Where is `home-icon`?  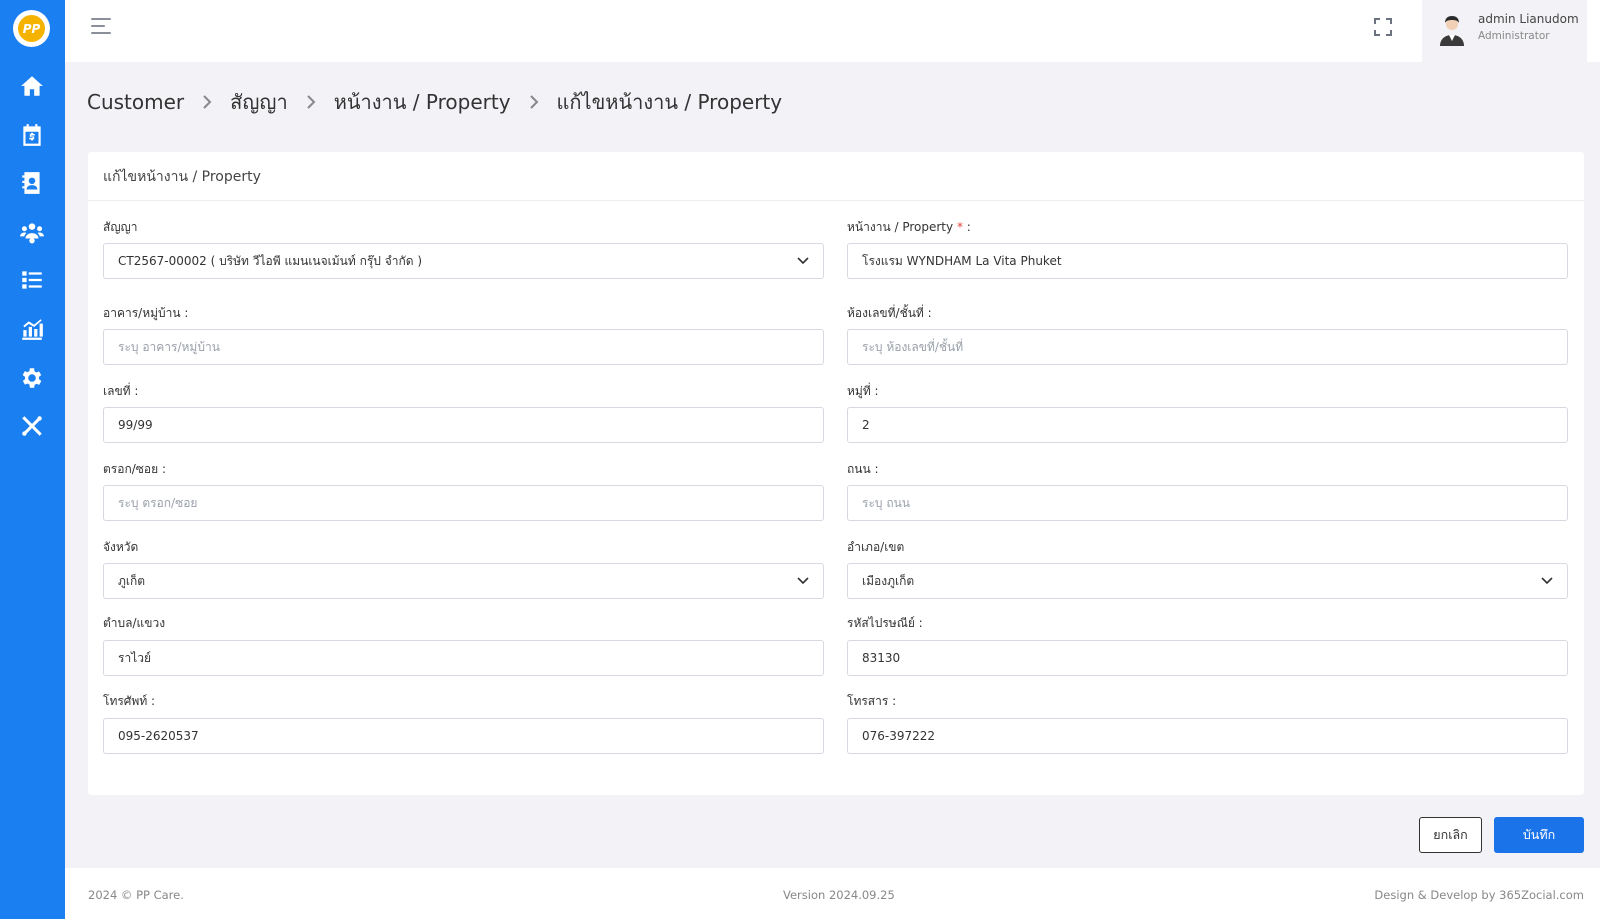
home-icon is located at coordinates (32, 86).